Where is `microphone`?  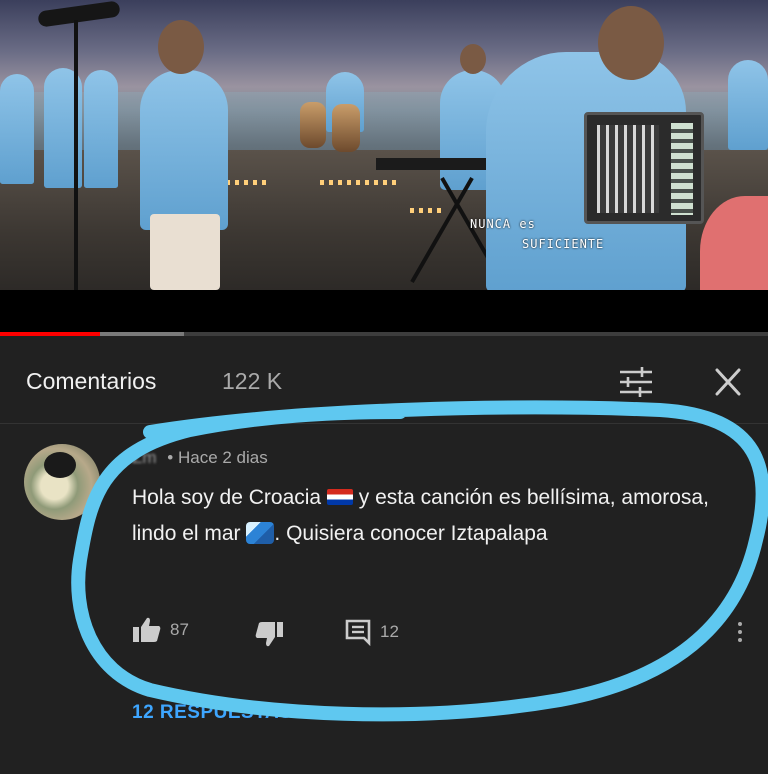 microphone is located at coordinates (79, 14).